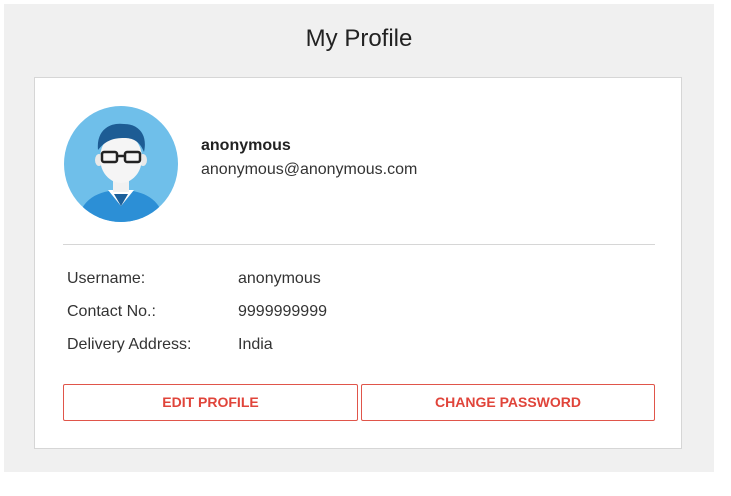 The height and width of the screenshot is (496, 731). I want to click on change-password-button: CHANGE PASSWORD, so click(508, 402).